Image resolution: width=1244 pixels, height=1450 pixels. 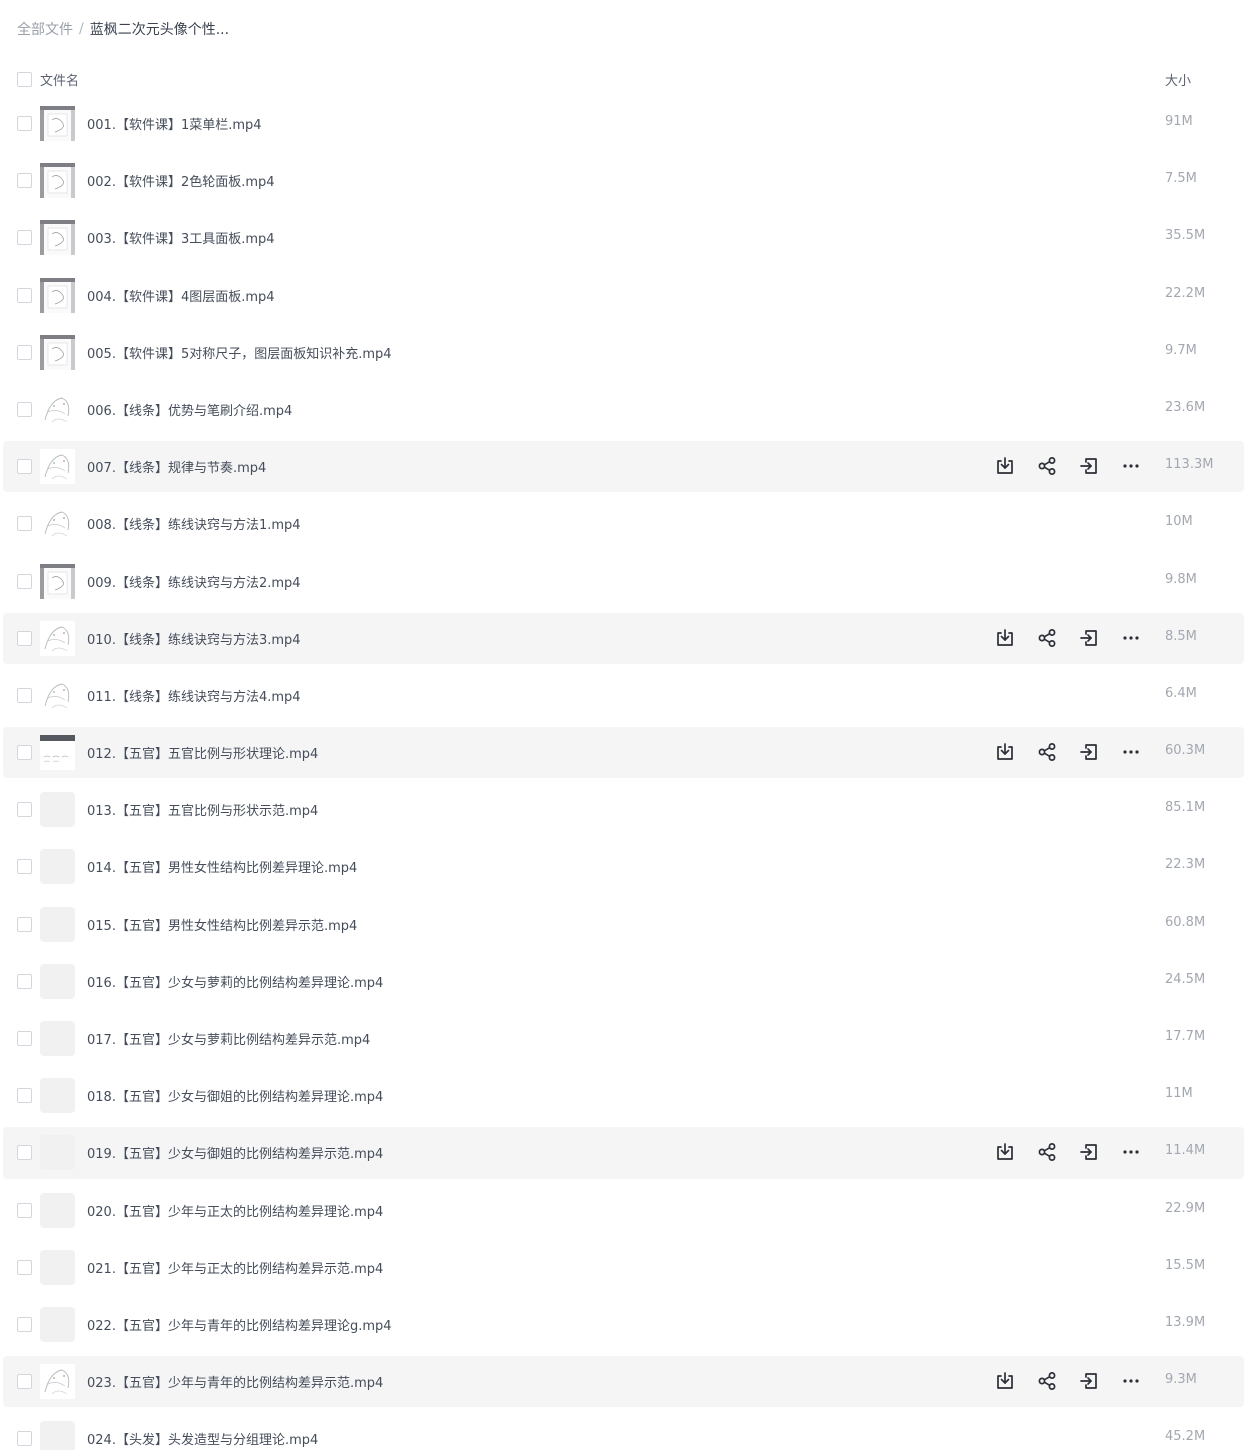 I want to click on file-row: 017.【五官】少女与萝莉比例结构差异示范.mp4 17.7M, so click(x=622, y=1038).